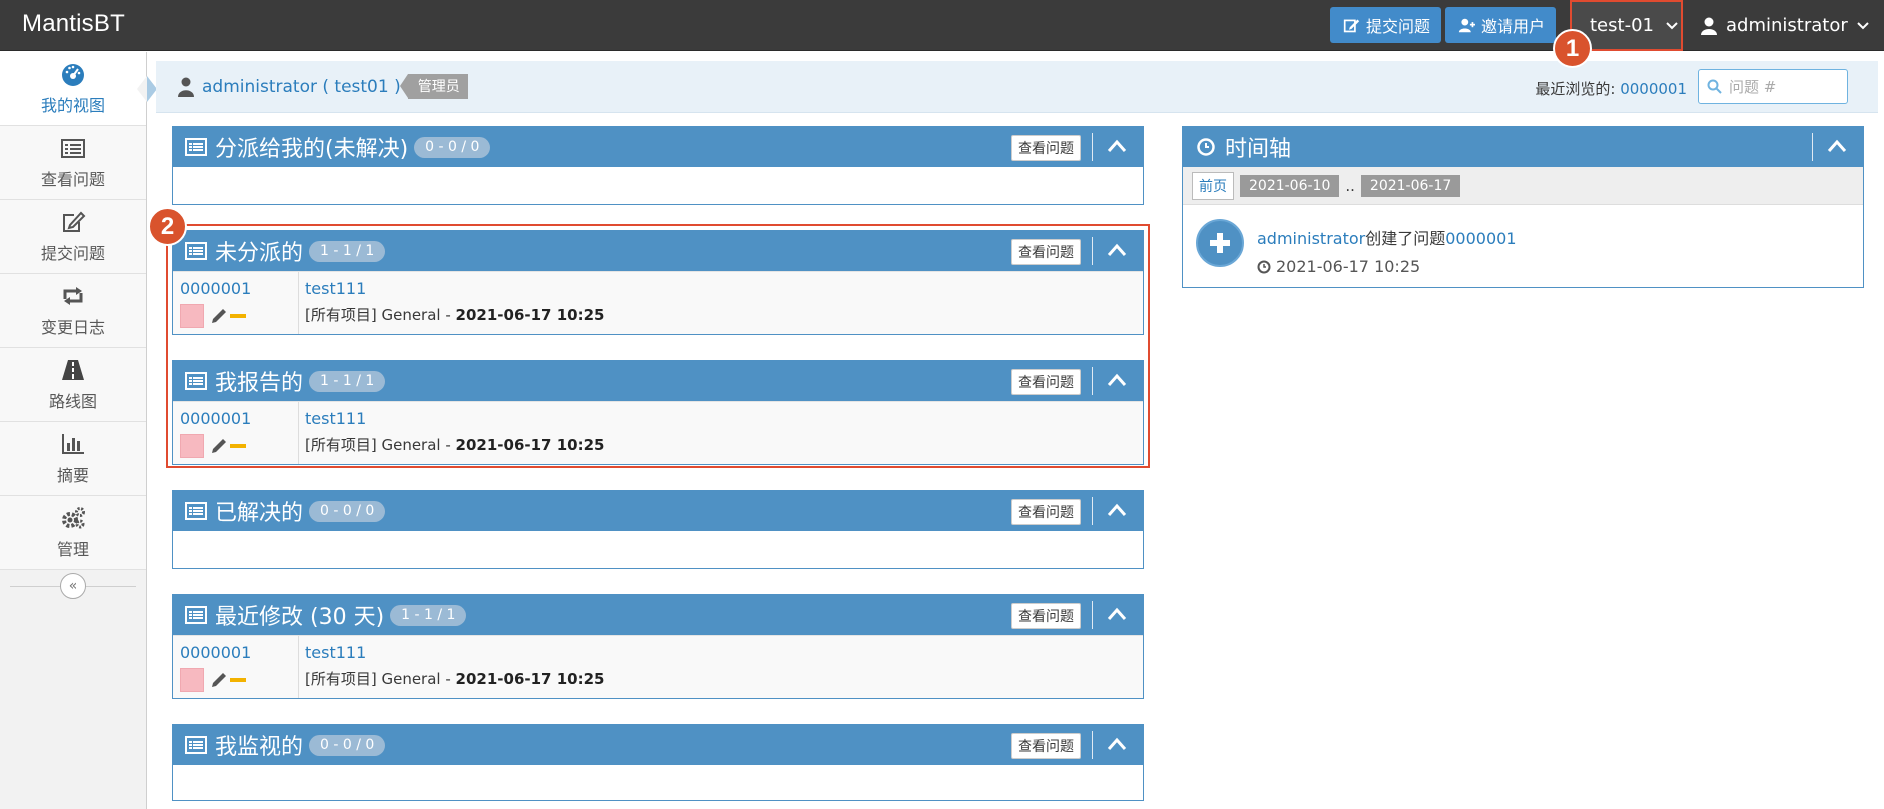 The width and height of the screenshot is (1884, 809). What do you see at coordinates (239, 652) in the screenshot?
I see `issue-id-link: 0000001` at bounding box center [239, 652].